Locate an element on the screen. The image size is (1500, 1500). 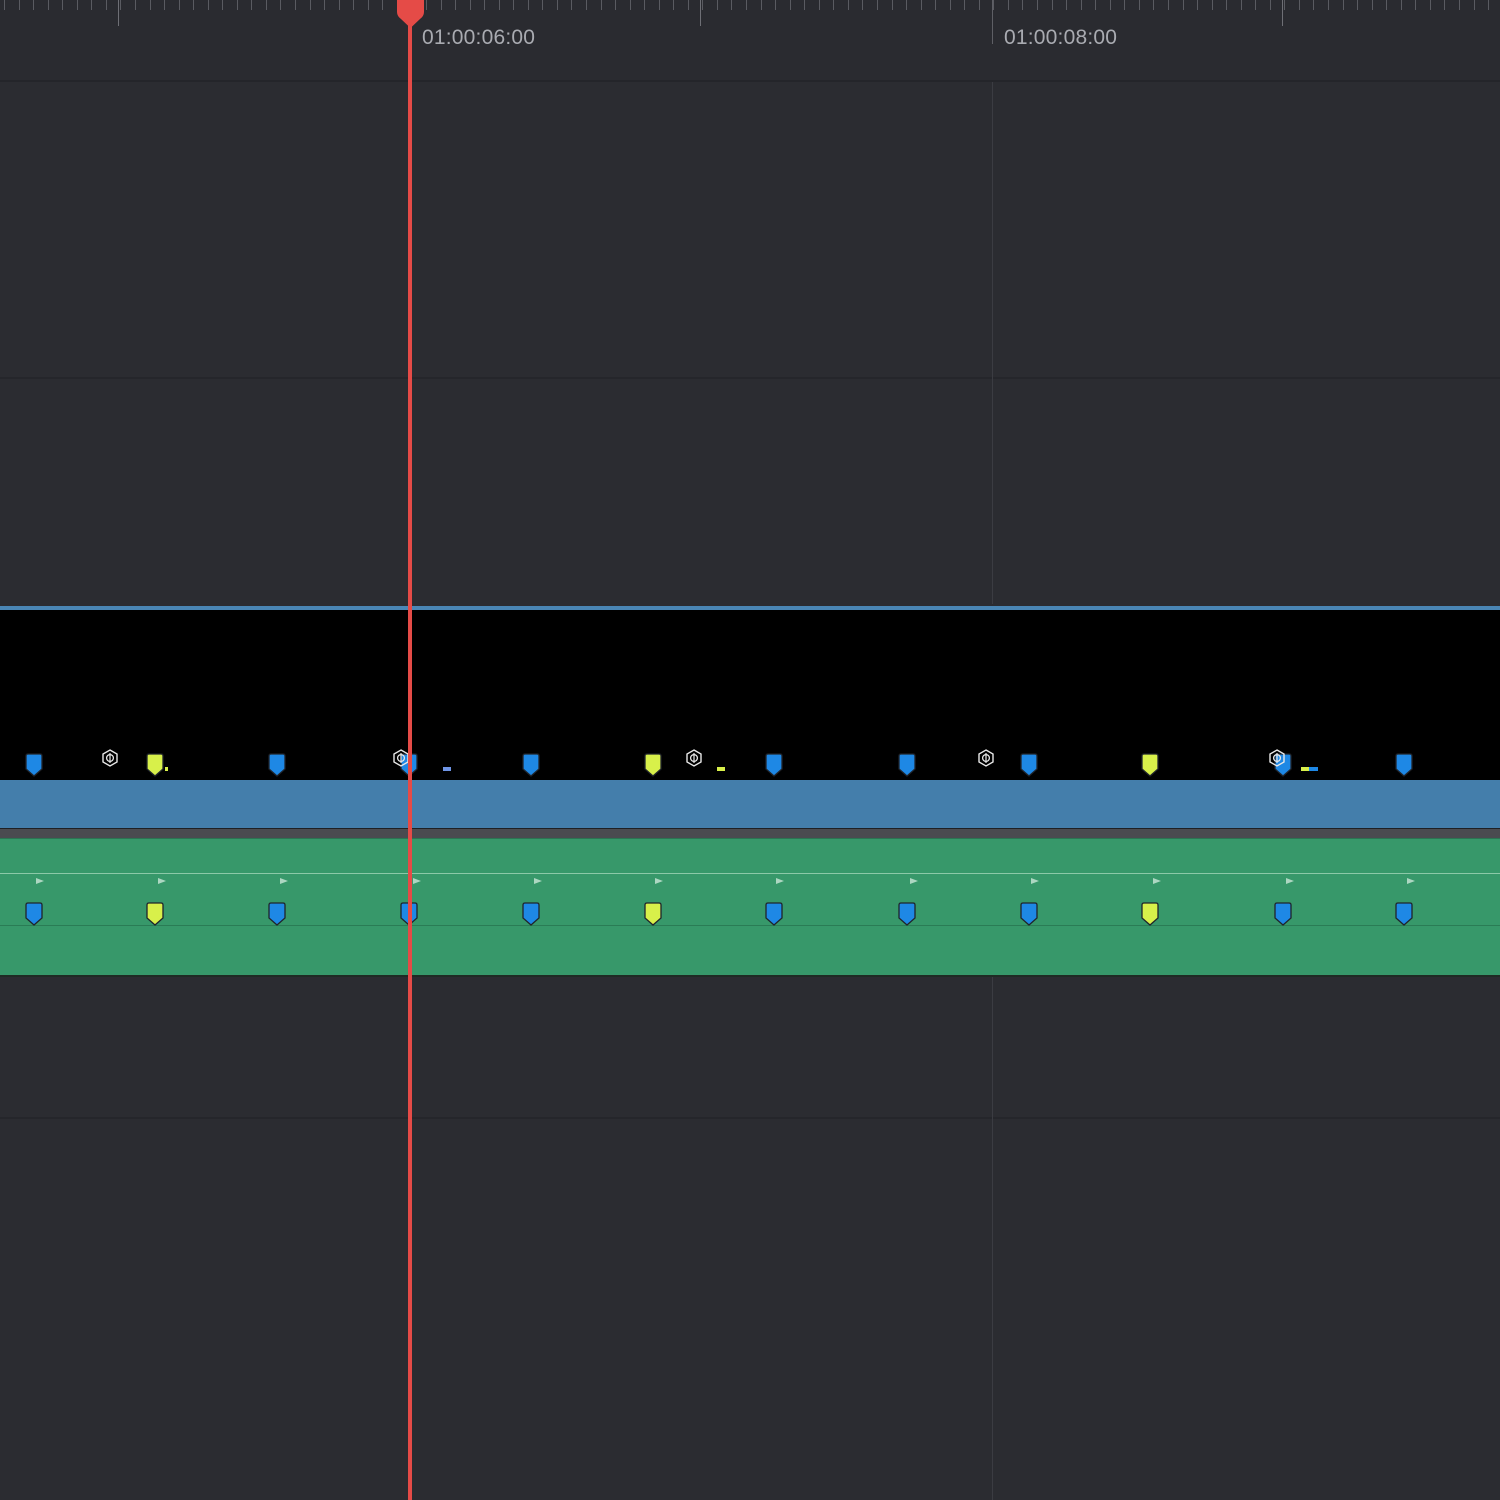
playhead-handle is located at coordinates (410, 14).